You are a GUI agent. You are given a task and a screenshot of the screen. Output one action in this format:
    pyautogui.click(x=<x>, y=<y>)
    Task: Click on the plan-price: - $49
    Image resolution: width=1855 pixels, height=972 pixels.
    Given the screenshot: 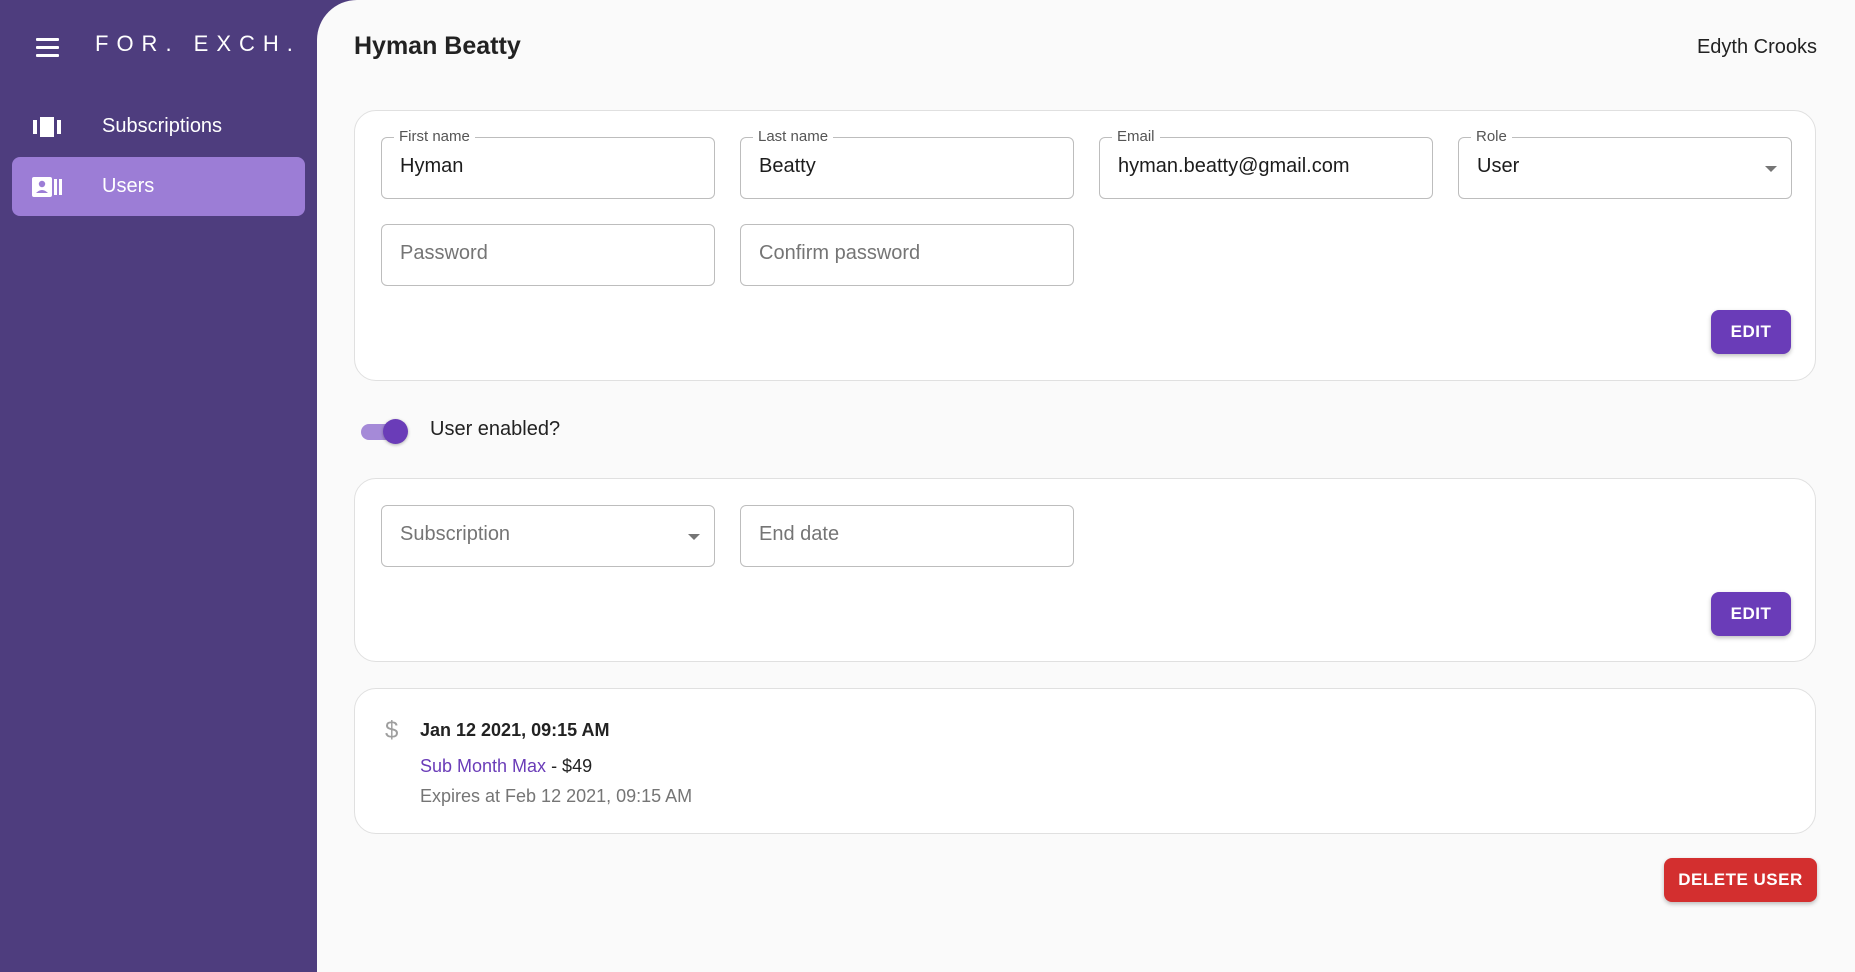 What is the action you would take?
    pyautogui.click(x=569, y=766)
    